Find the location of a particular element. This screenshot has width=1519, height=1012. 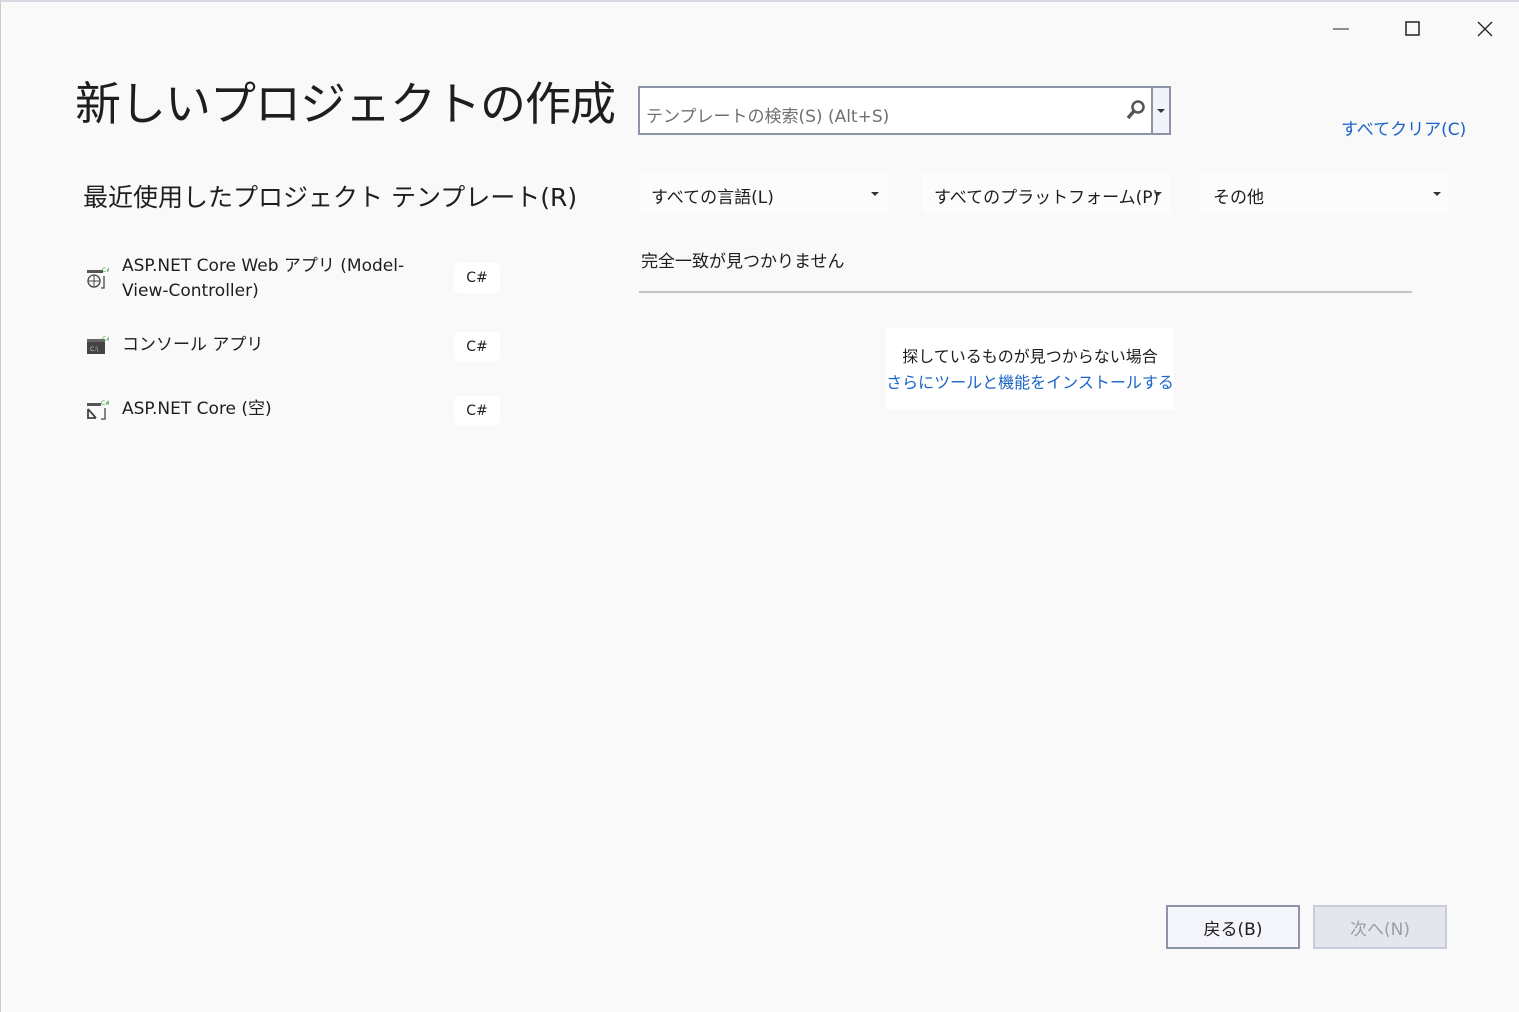

install-hint-box: 探しているものが見つからない場合 さらにツールと機能をインストールする is located at coordinates (1030, 369).